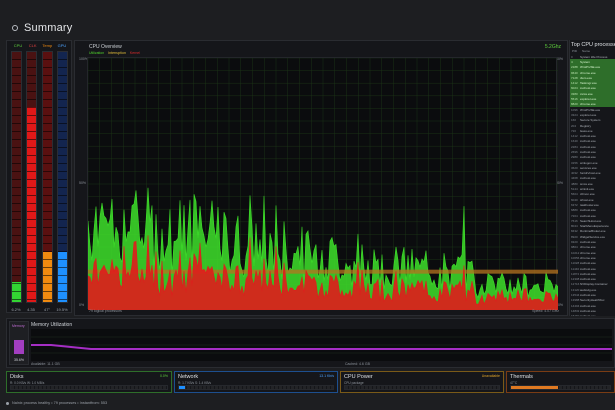 The width and height of the screenshot is (615, 410). Describe the element at coordinates (560, 305) in the screenshot. I see `axis-label-bottom-right: 0%` at that location.